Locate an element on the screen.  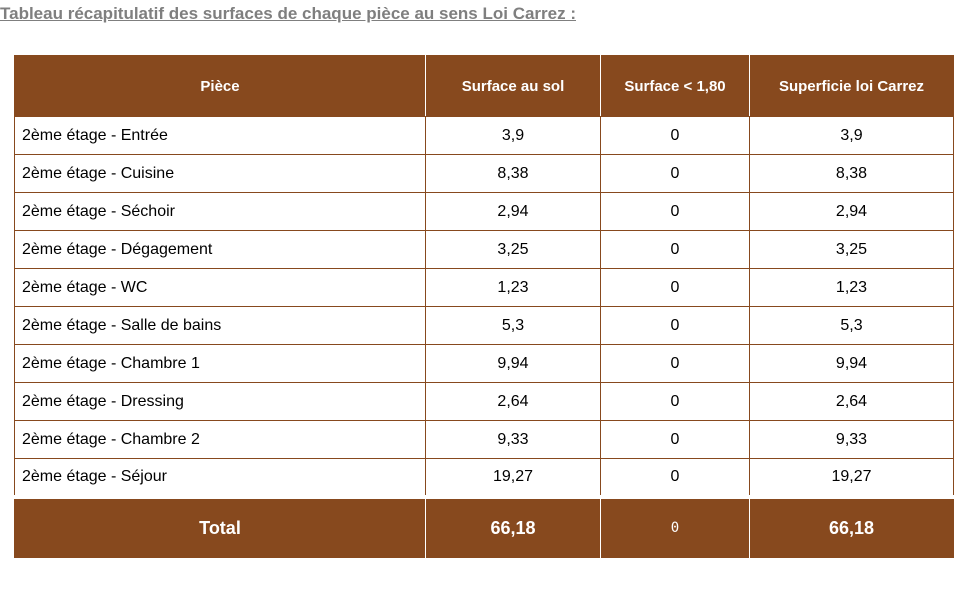
table-row: 2ème étage - Entrée 3,9 0 3,9 is located at coordinates (484, 135).